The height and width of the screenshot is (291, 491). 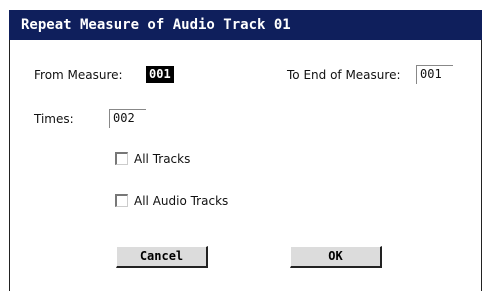 What do you see at coordinates (78, 75) in the screenshot?
I see `from-measure-label: From Measure:` at bounding box center [78, 75].